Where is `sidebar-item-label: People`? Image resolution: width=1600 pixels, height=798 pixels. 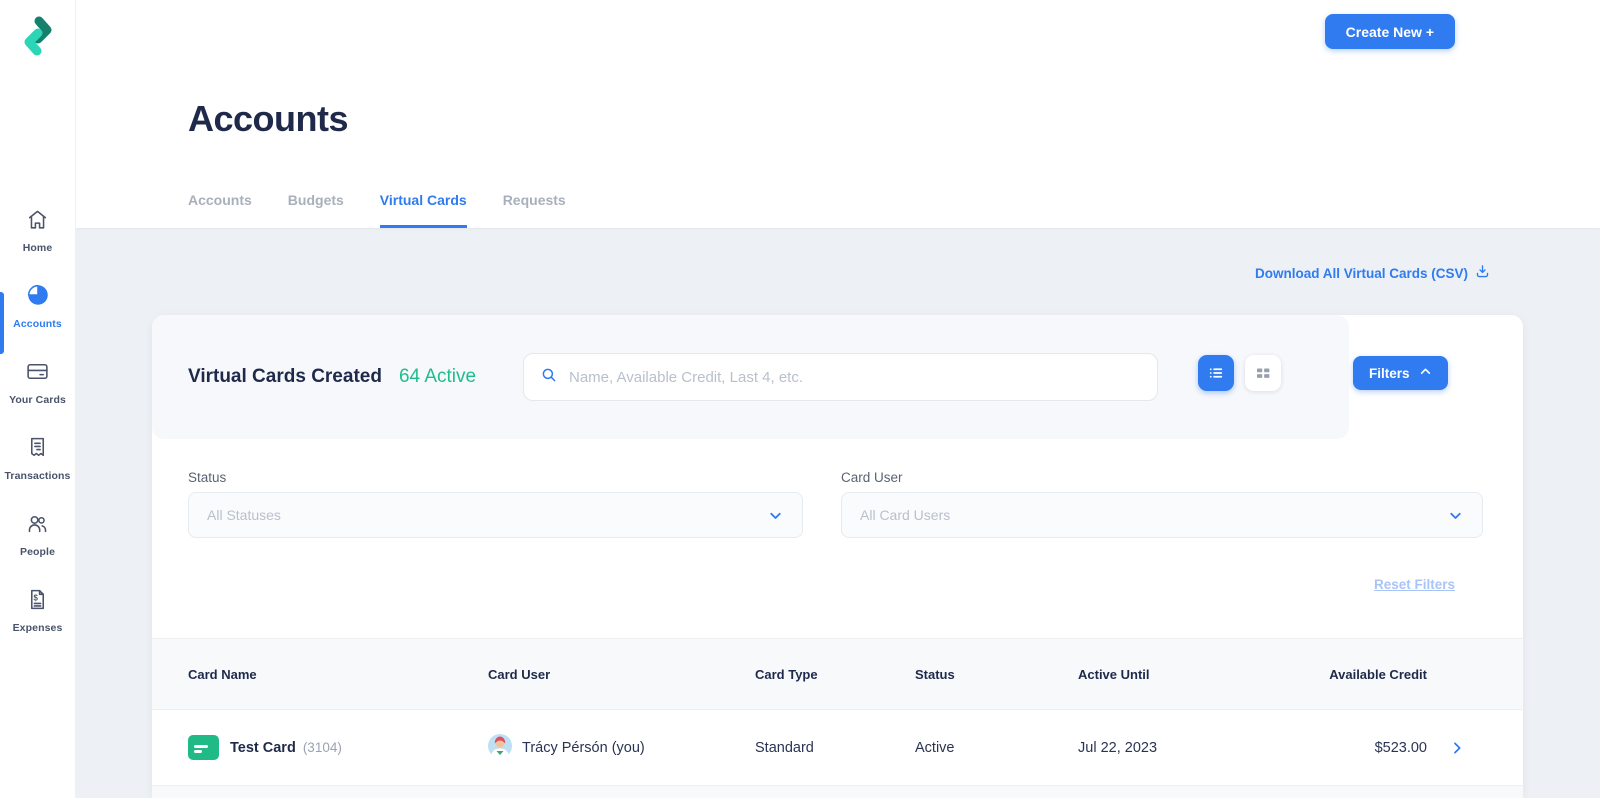
sidebar-item-label: People is located at coordinates (37, 551).